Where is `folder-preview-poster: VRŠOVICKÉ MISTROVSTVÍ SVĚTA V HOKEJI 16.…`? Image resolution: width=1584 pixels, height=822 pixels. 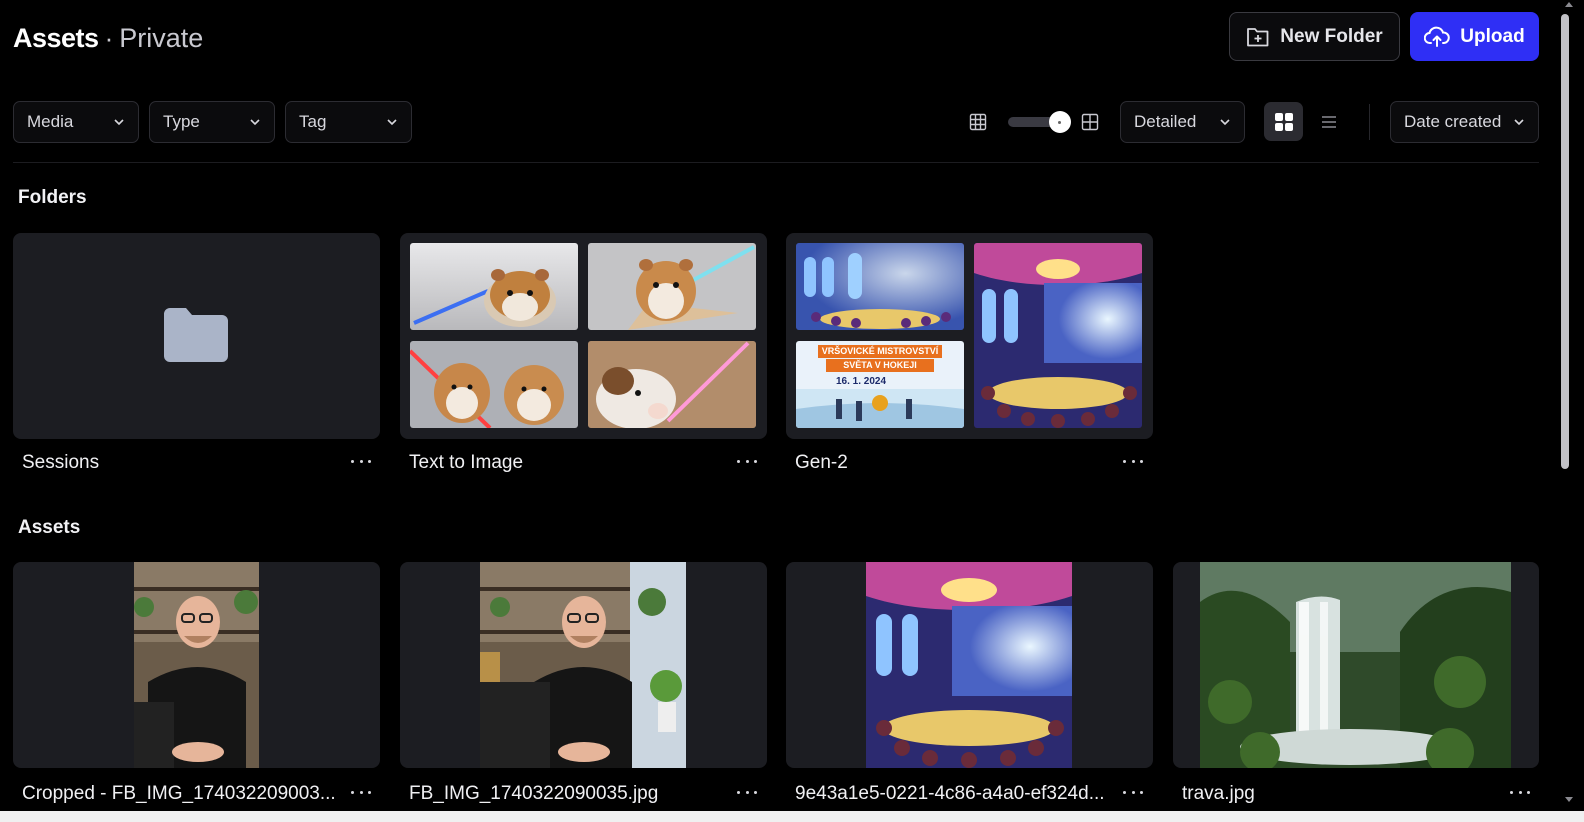 folder-preview-poster: VRŠOVICKÉ MISTROVSTVÍ SVĚTA V HOKEJI 16.… is located at coordinates (880, 384).